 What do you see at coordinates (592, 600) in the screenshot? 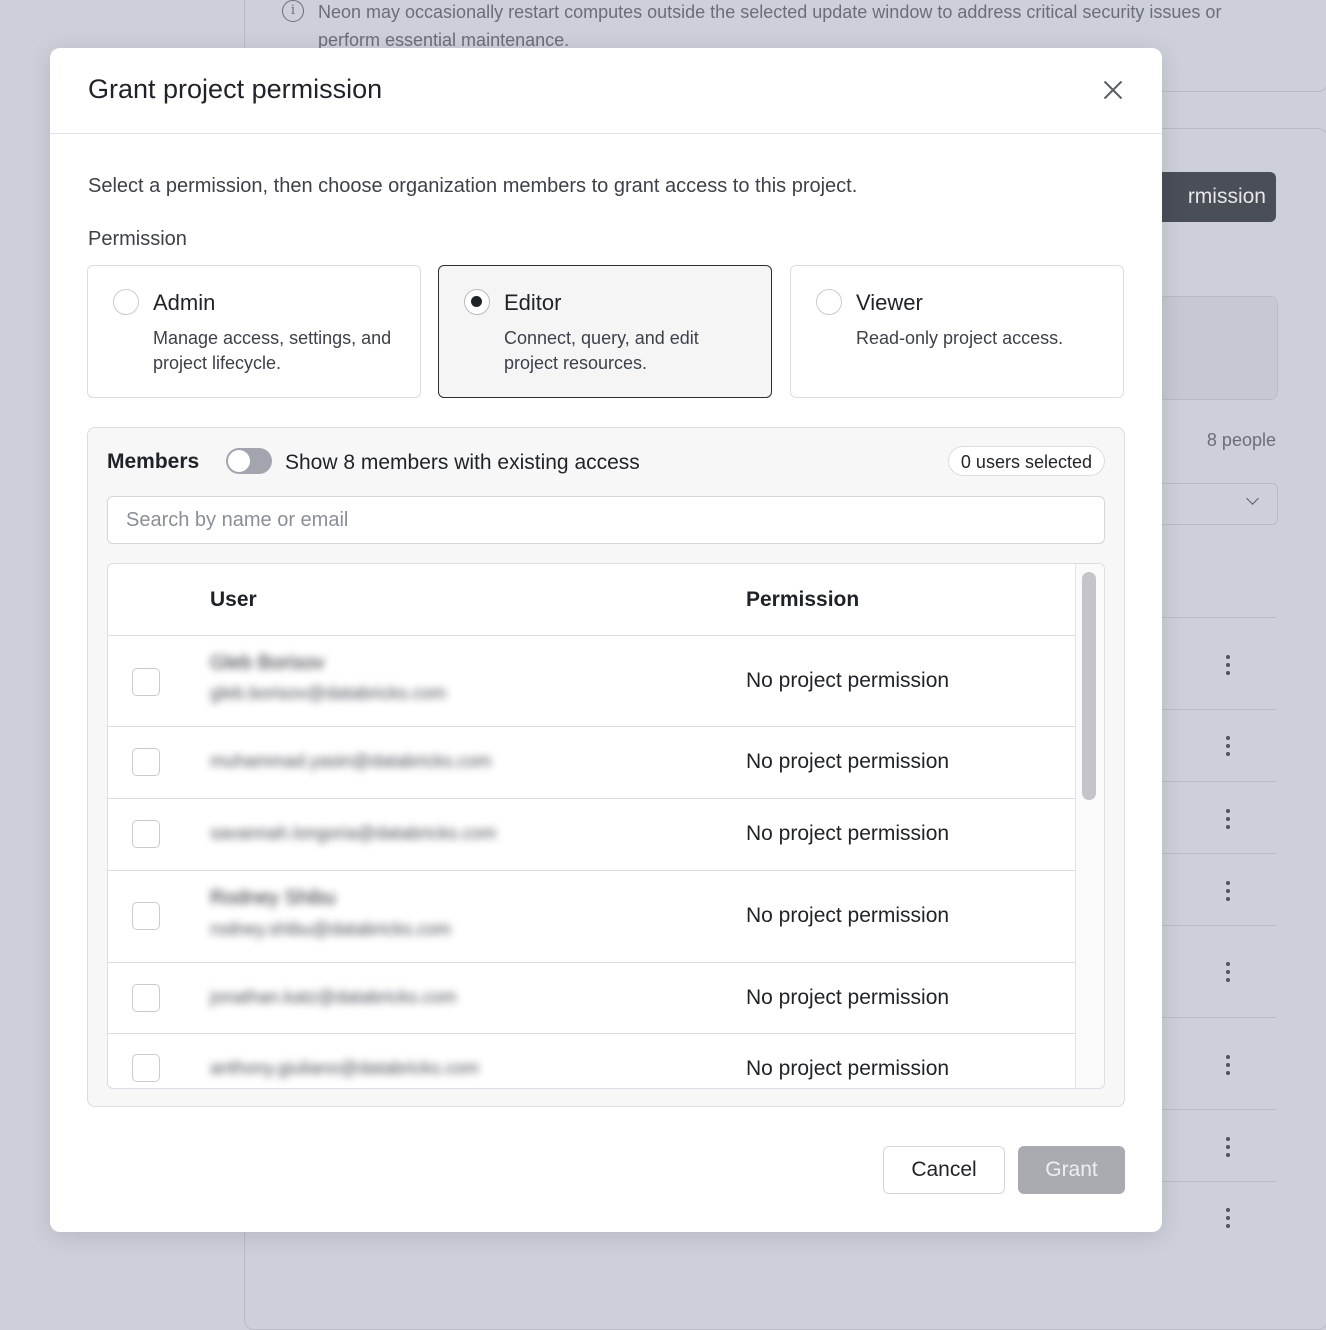
I see `table-header: User Permission` at bounding box center [592, 600].